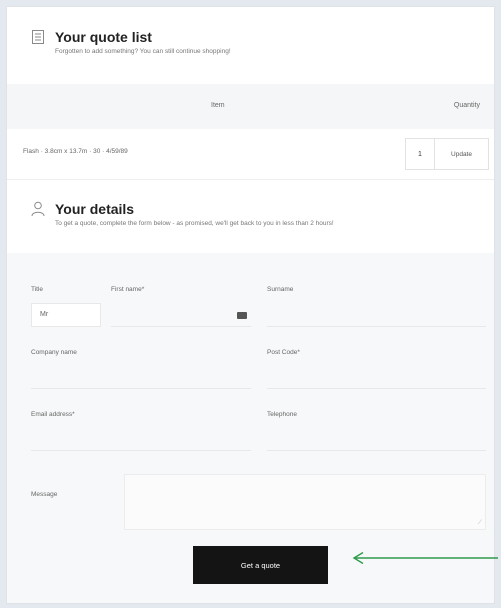 The width and height of the screenshot is (501, 608). Describe the element at coordinates (53, 414) in the screenshot. I see `email-label: Email address*` at that location.